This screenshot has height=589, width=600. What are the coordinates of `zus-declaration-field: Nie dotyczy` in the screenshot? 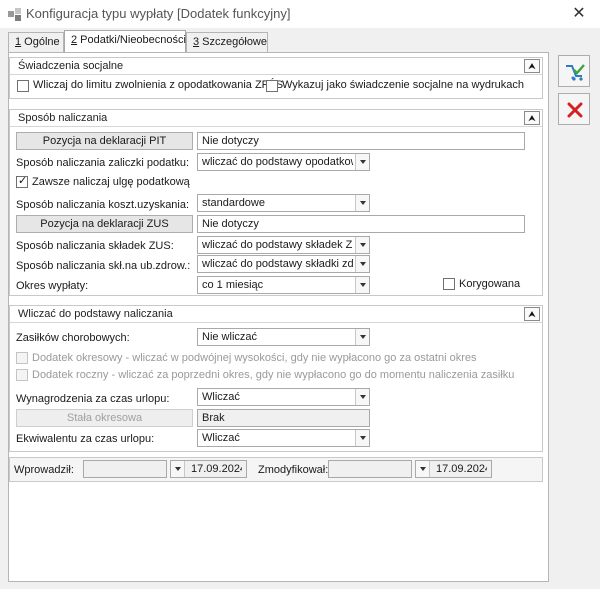 It's located at (361, 224).